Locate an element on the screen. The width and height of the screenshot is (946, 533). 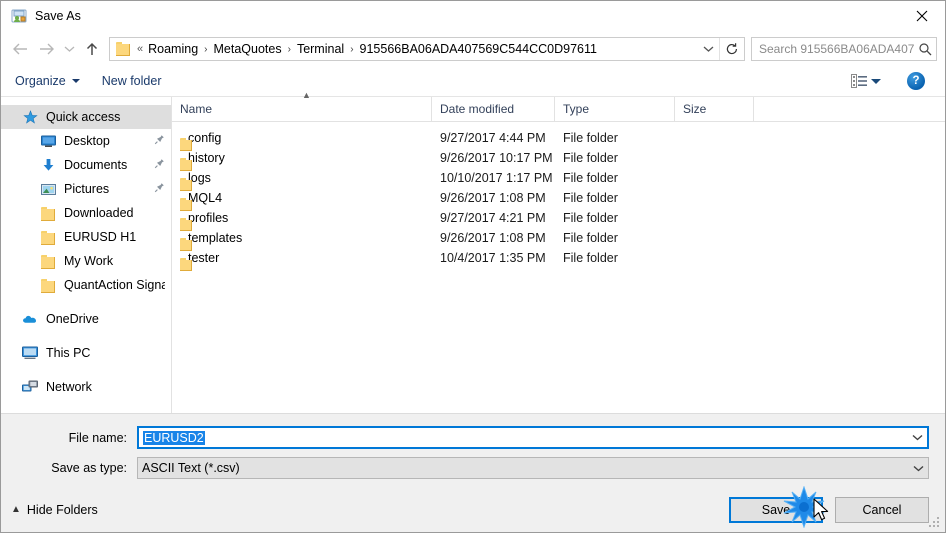
column-header-name: Name ▲ is located at coordinates (302, 106).